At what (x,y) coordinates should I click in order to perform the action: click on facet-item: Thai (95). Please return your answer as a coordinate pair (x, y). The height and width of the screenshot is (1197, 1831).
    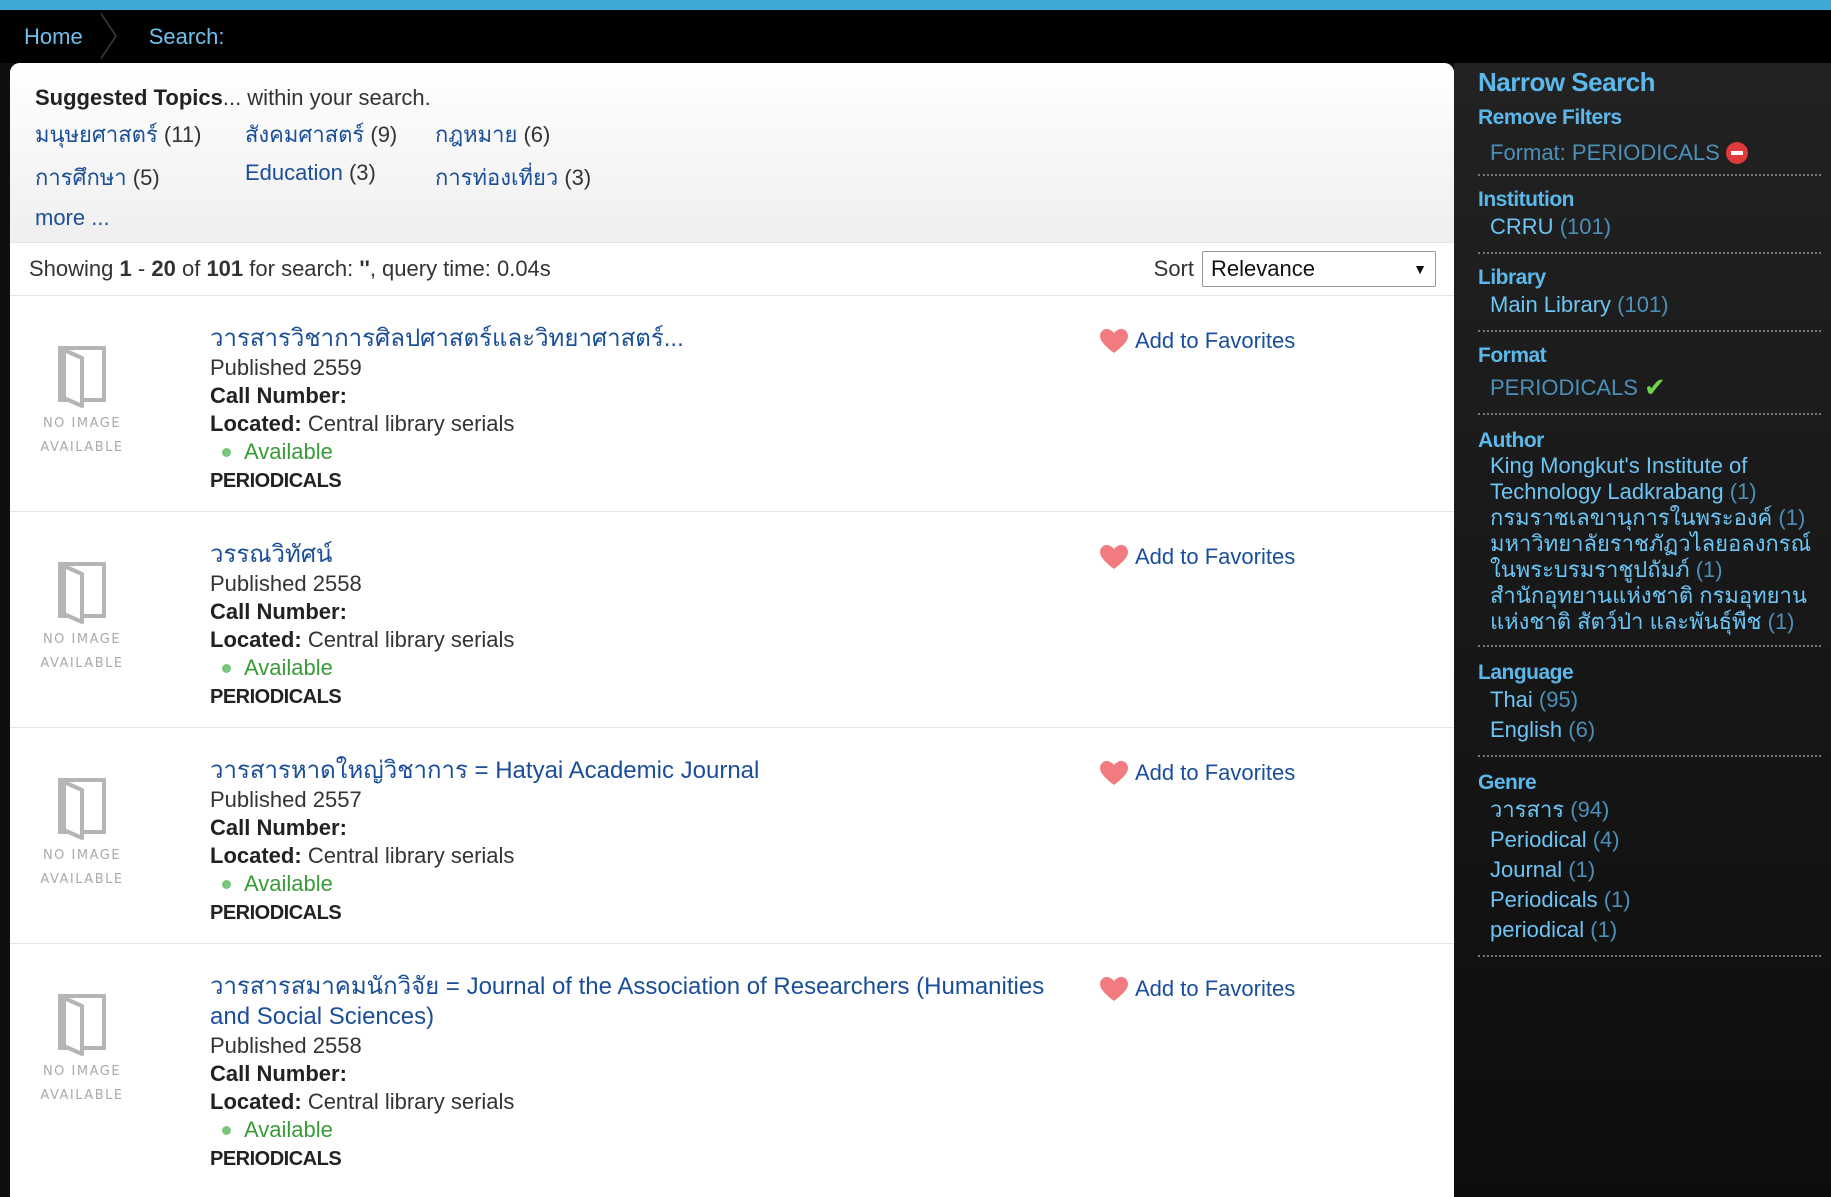
    Looking at the image, I should click on (1655, 700).